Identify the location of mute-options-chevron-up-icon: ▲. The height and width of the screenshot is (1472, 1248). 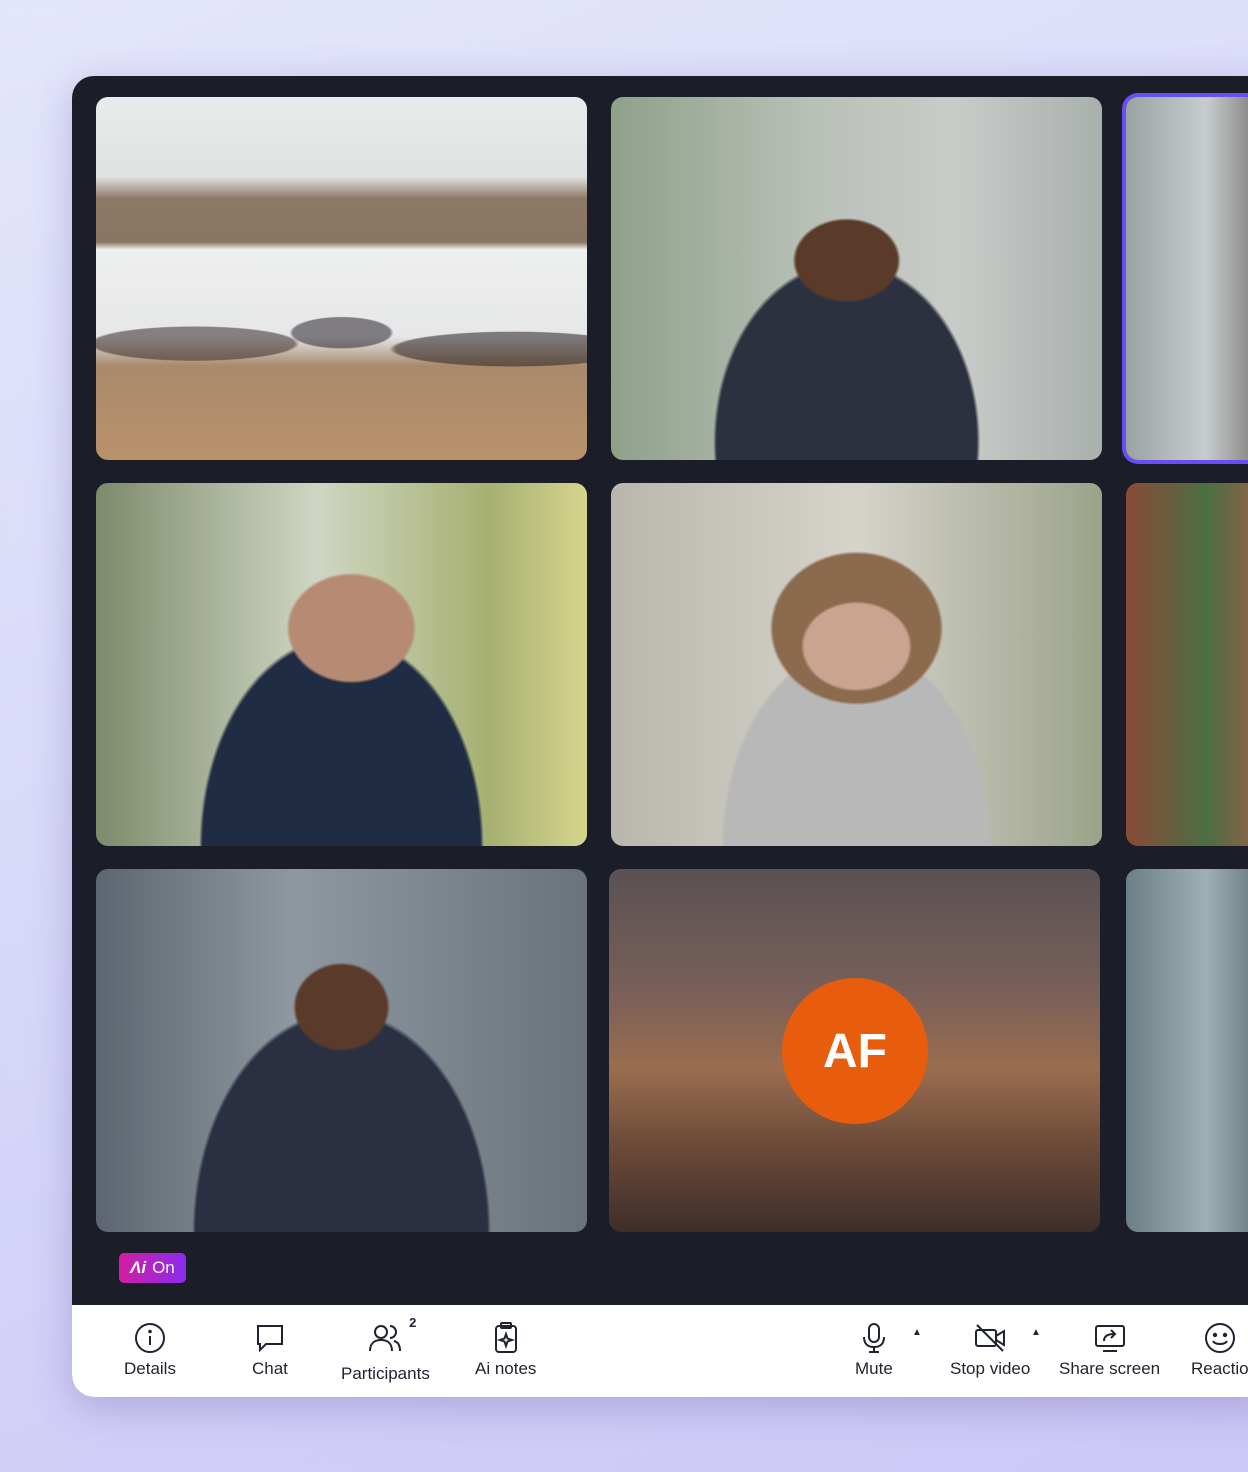
(917, 1332).